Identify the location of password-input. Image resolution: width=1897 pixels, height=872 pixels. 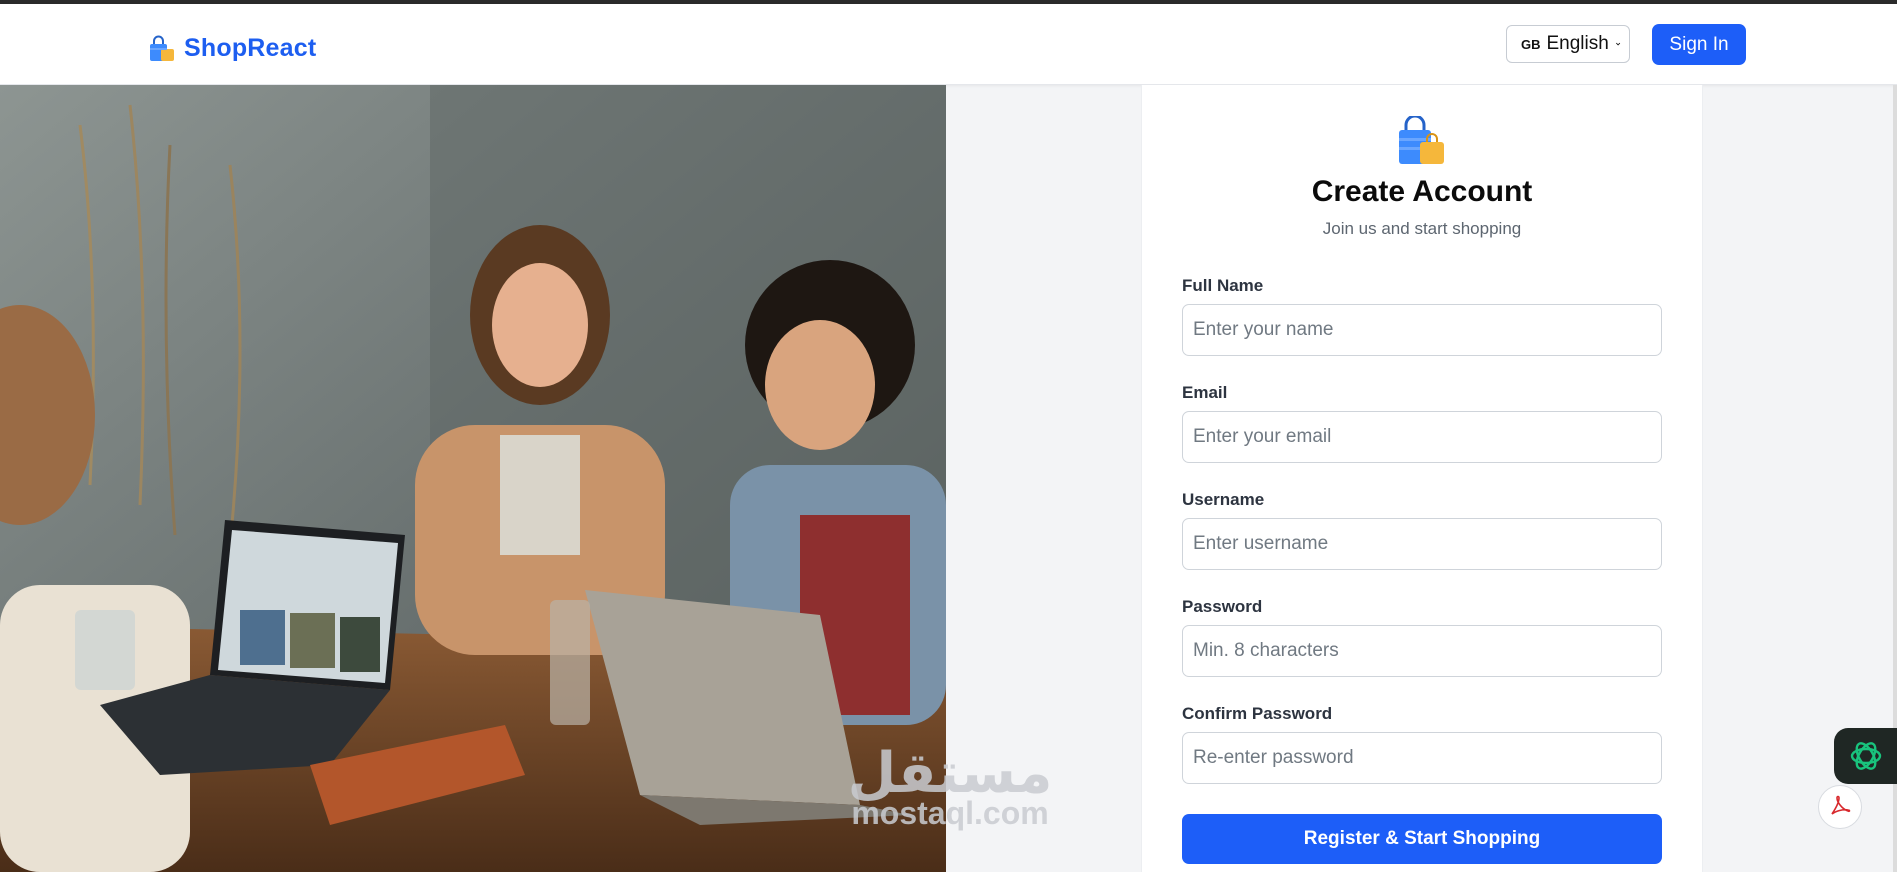
(1422, 651).